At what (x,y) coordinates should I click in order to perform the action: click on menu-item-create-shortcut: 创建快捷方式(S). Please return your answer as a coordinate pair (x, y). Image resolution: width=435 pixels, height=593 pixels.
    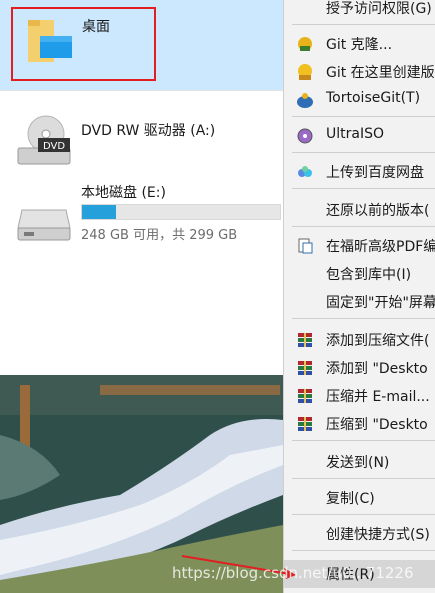
    Looking at the image, I should click on (359, 534).